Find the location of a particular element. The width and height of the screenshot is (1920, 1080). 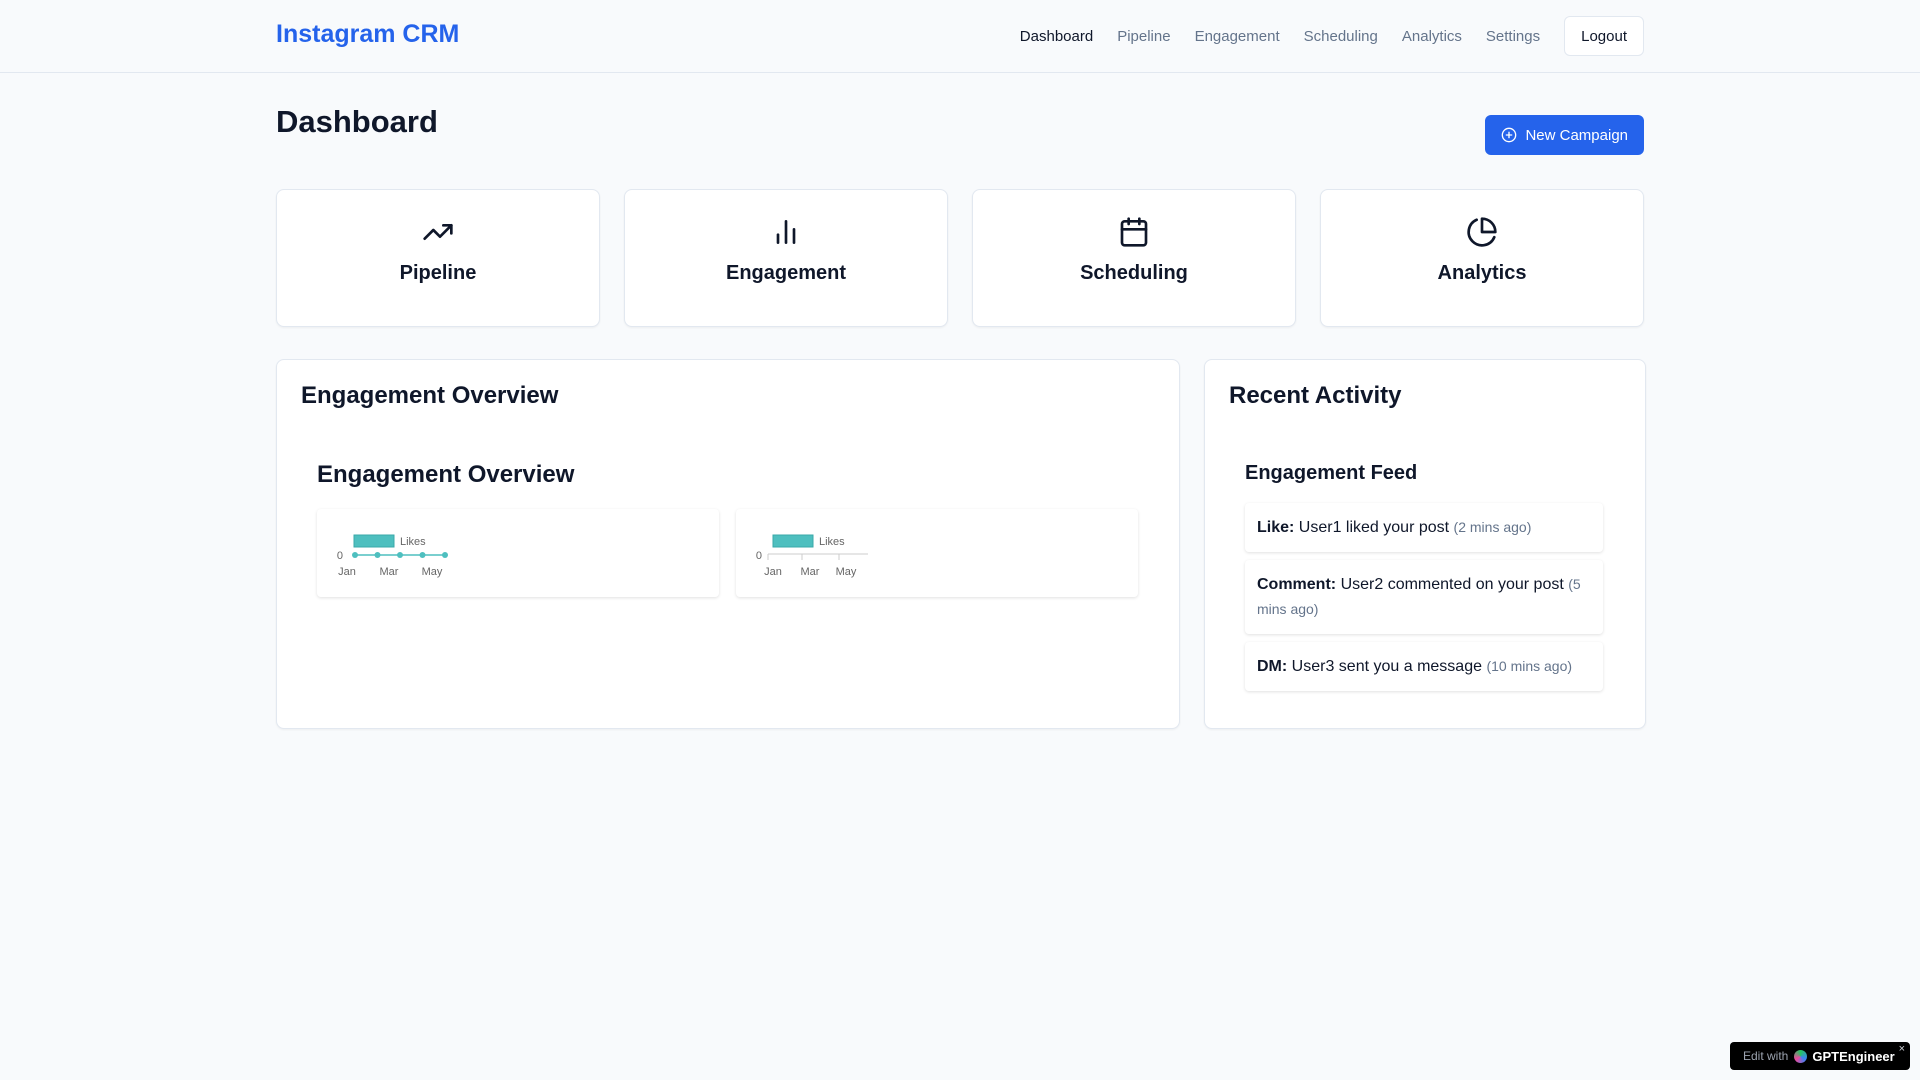

feed-item-text: User1 liked your post is located at coordinates (1374, 527).